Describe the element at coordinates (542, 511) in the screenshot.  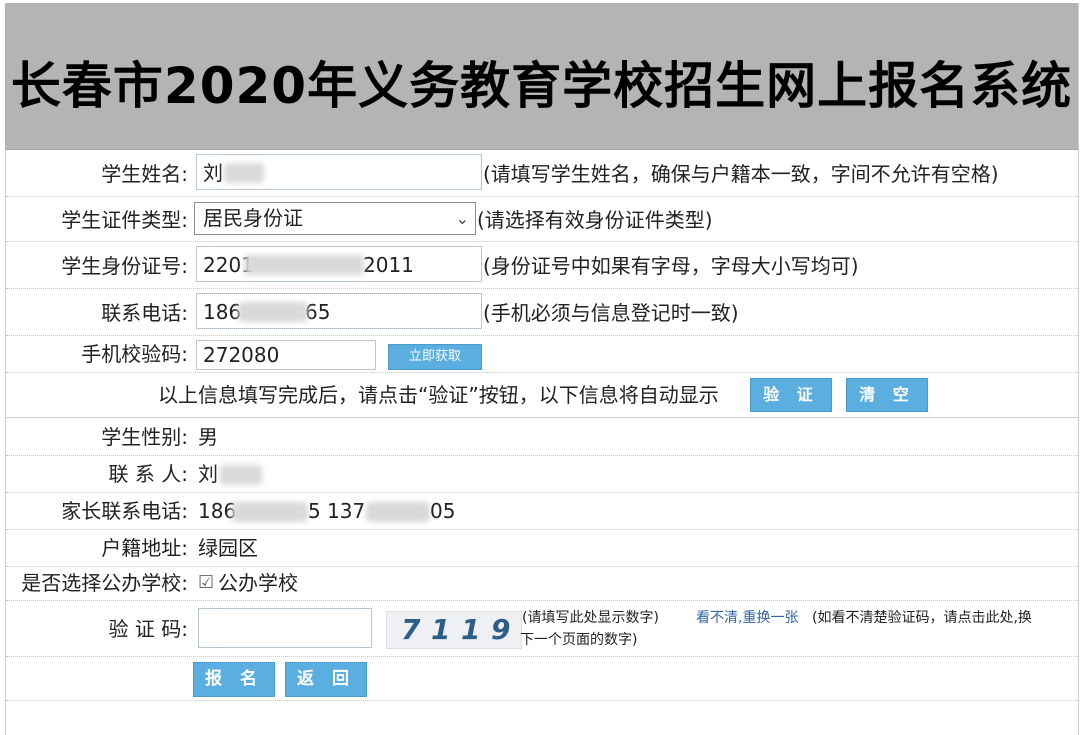
I see `row-parent-phone: 家长联系电话: 186 5 137 05` at that location.